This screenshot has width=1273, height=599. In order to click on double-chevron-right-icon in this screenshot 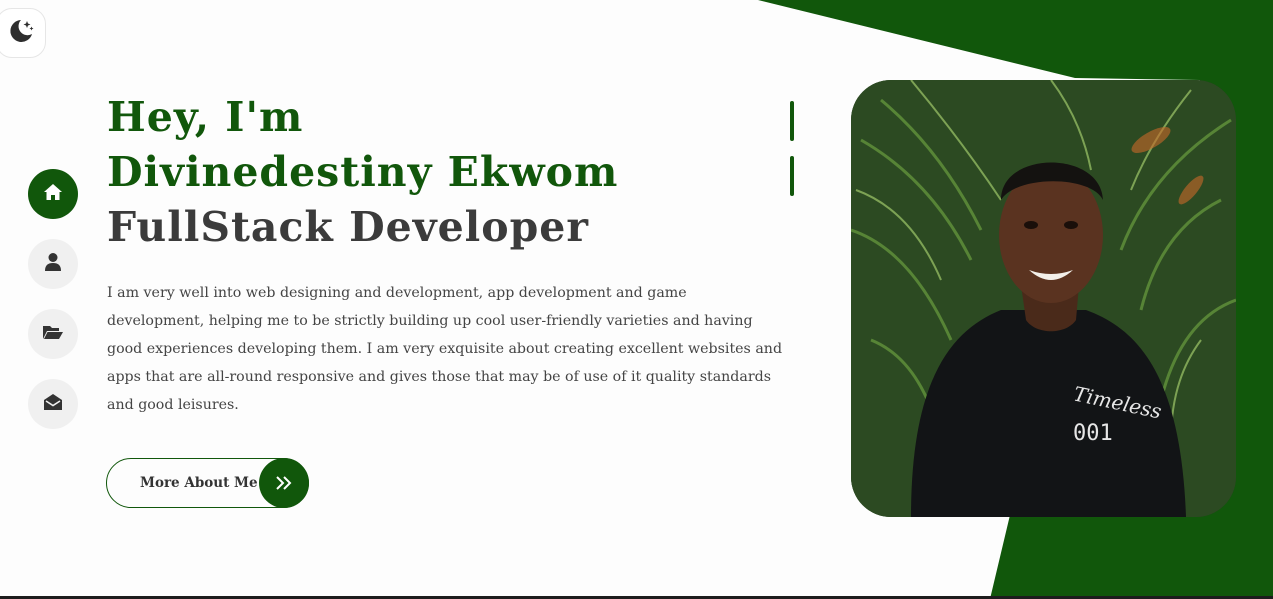, I will do `click(284, 483)`.